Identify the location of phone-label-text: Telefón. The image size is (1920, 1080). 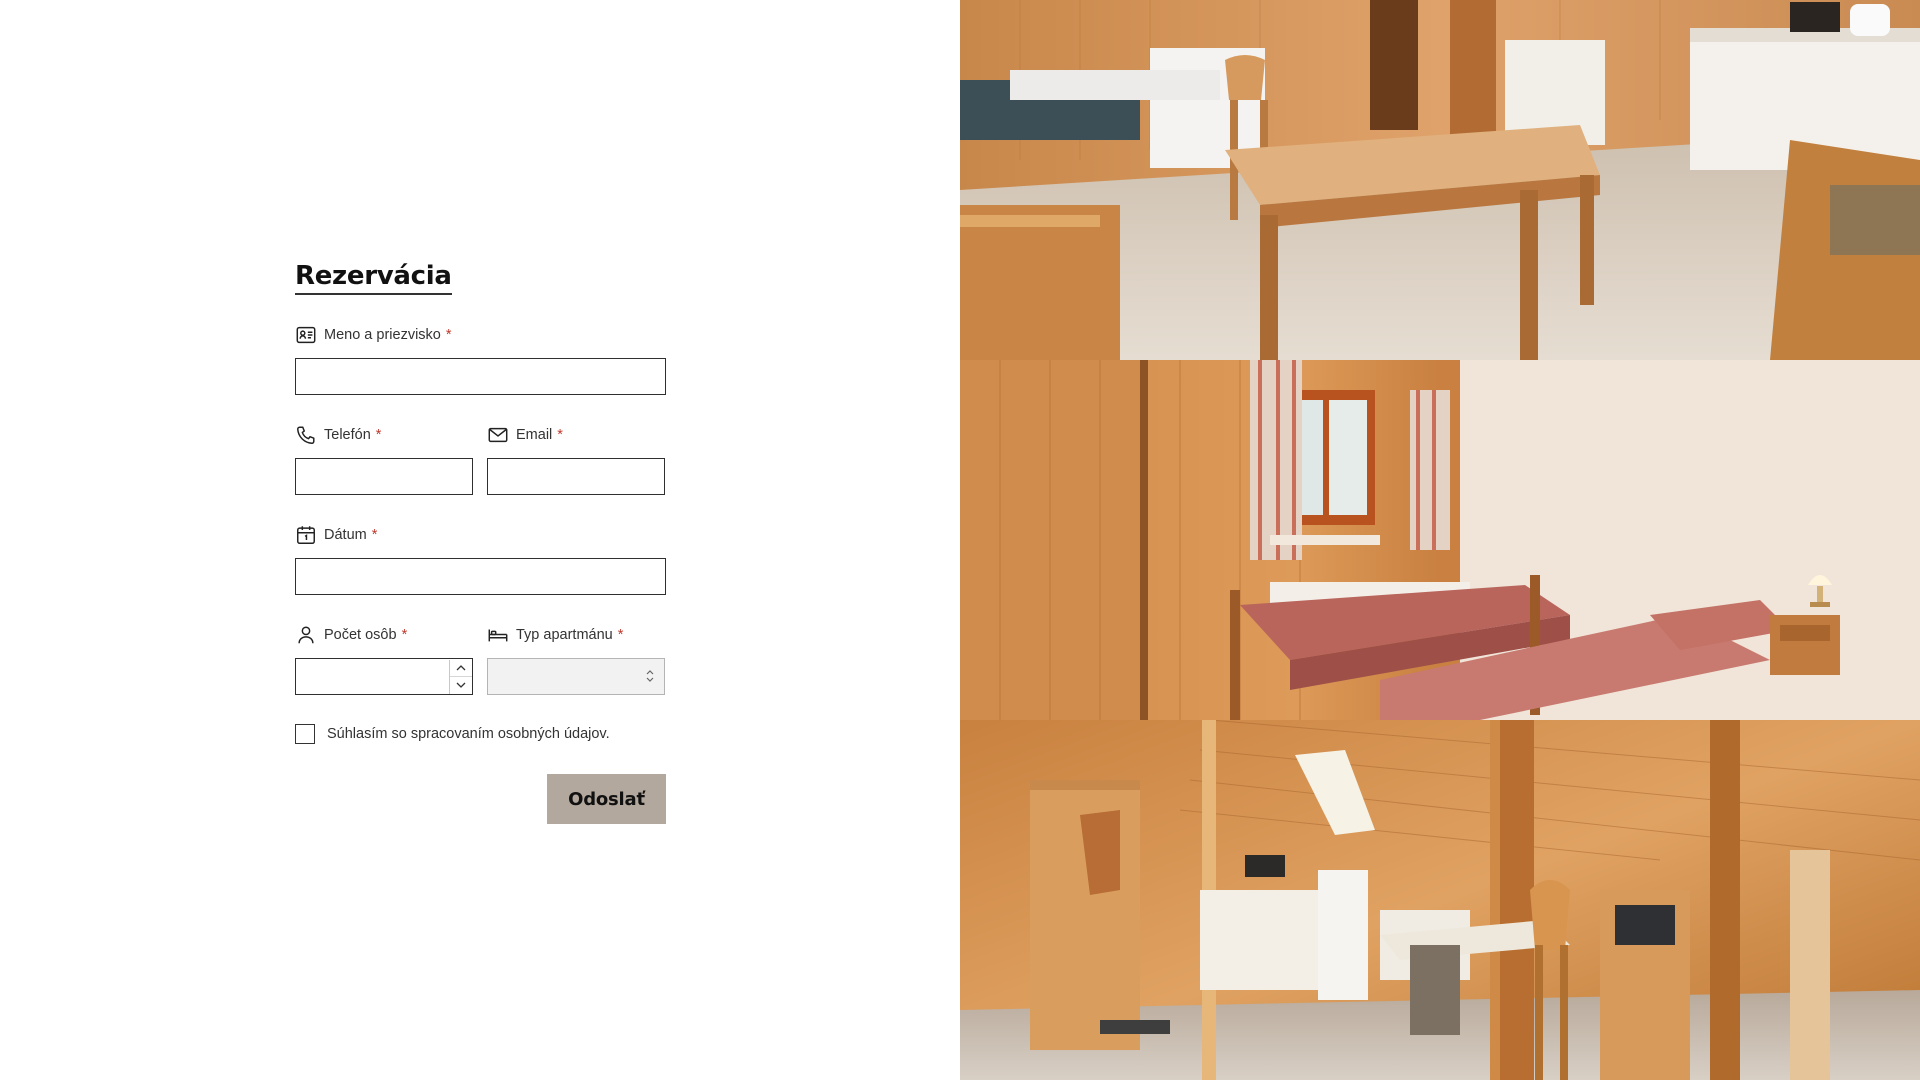
(347, 435).